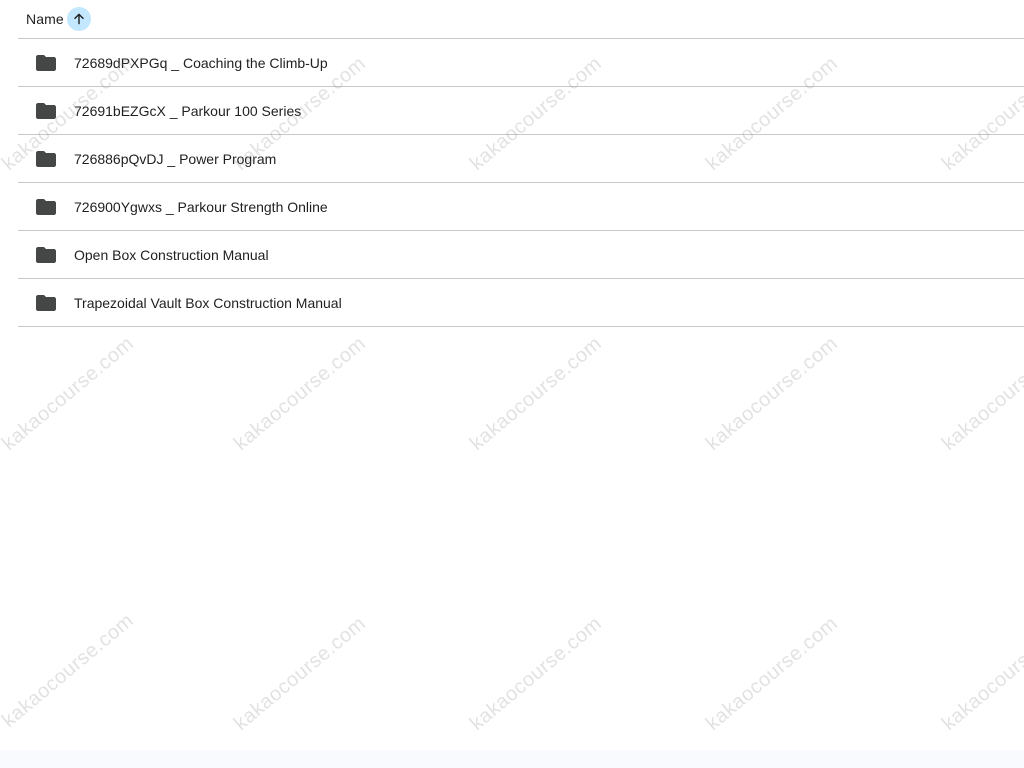  What do you see at coordinates (521, 207) in the screenshot?
I see `list-item: 726900Ygwxs _ Parkour Strength Online` at bounding box center [521, 207].